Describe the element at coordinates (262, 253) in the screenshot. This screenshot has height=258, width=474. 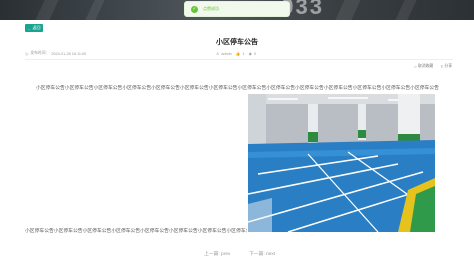
I see `next-article-link: 下一篇: next` at that location.